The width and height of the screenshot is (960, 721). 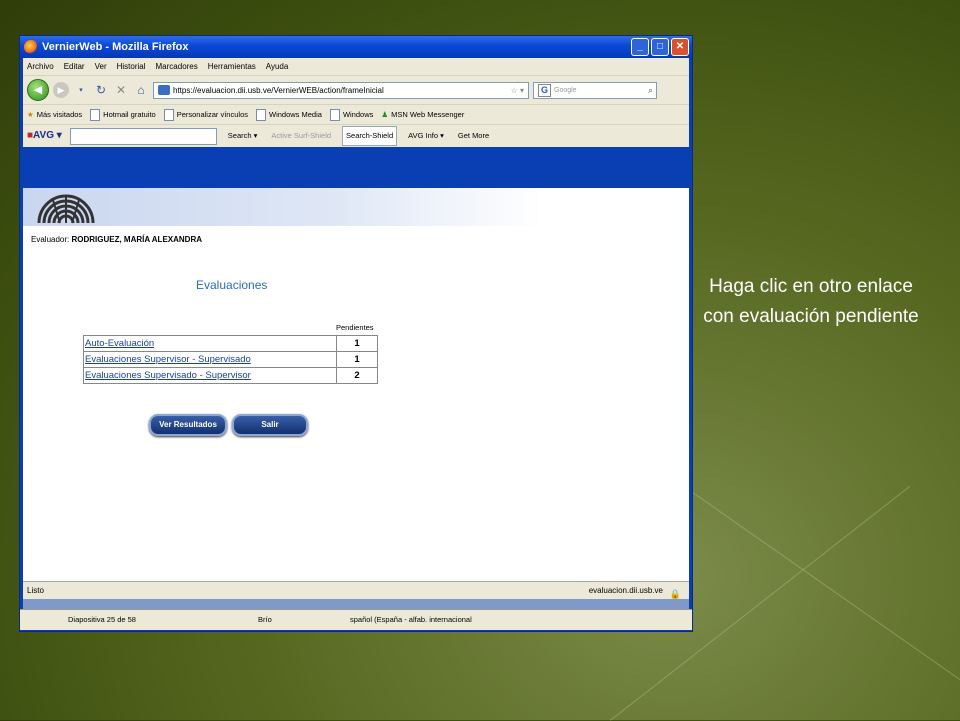 I want to click on avg-info-label: AVG Info, so click(x=423, y=135).